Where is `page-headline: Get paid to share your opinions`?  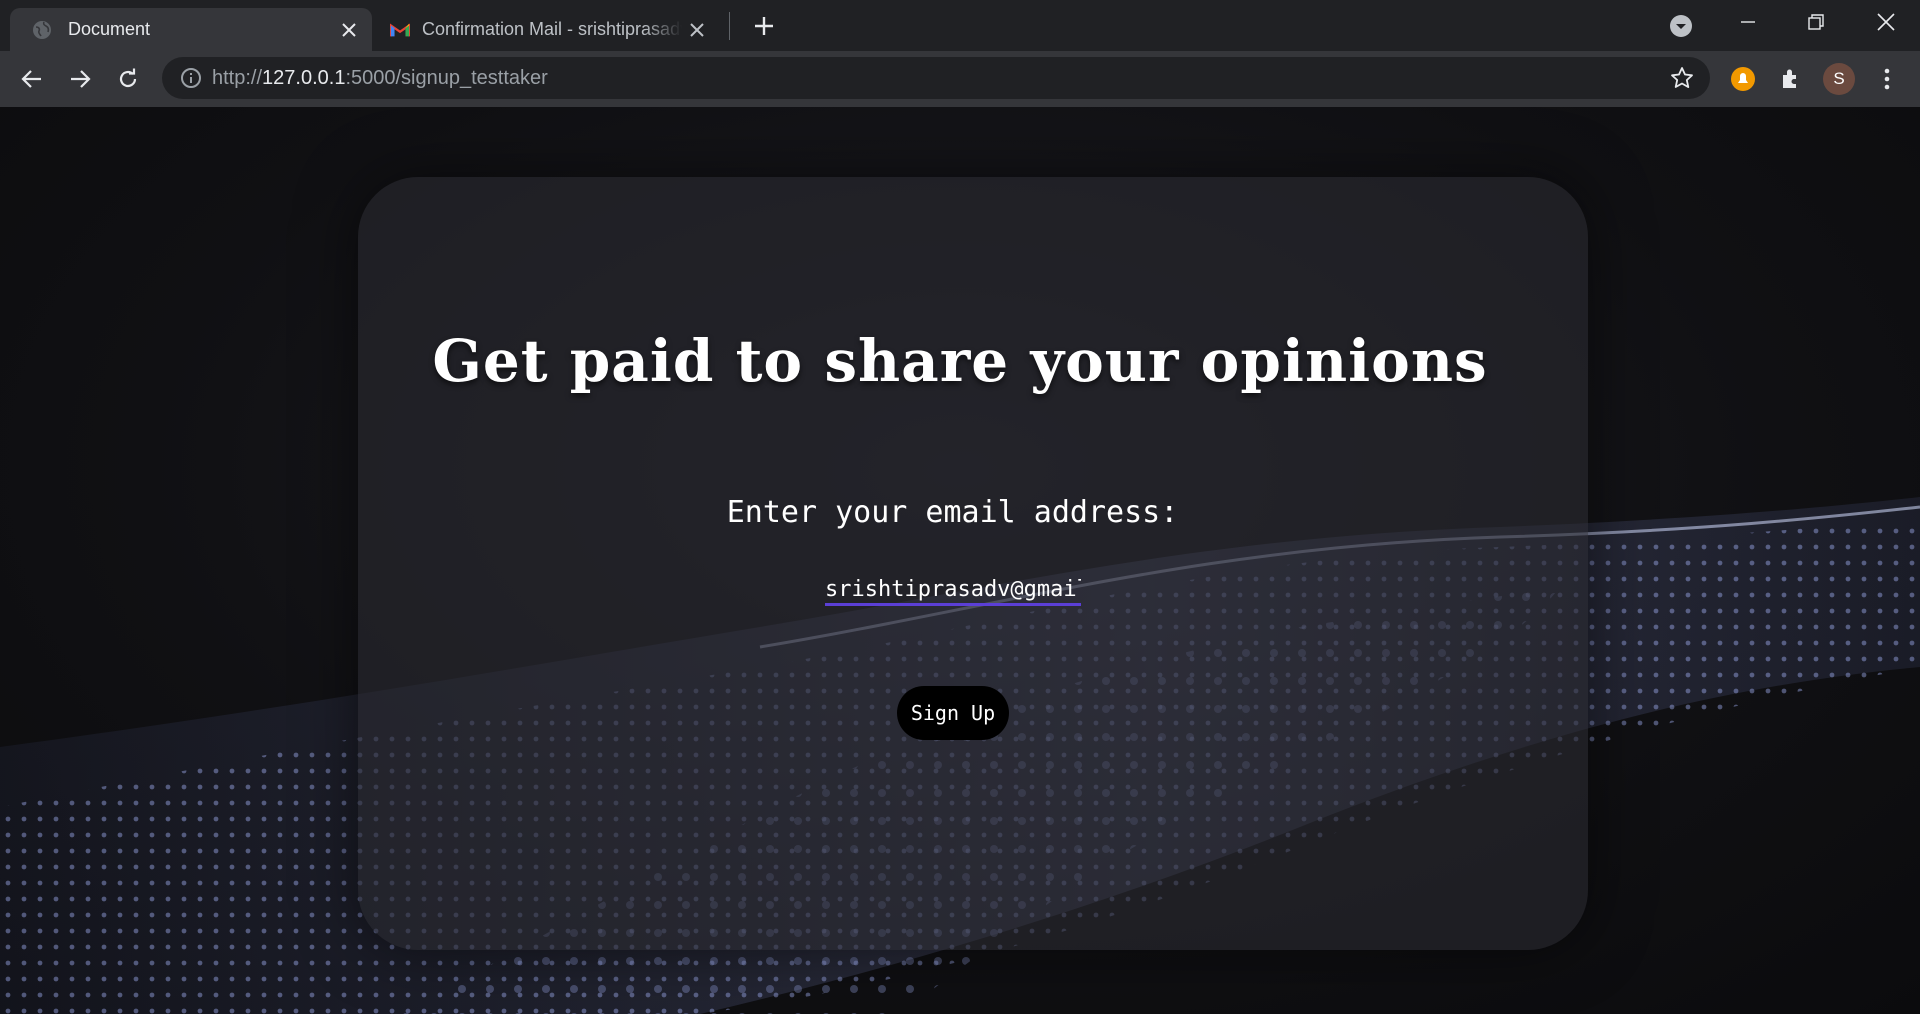 page-headline: Get paid to share your opinions is located at coordinates (960, 361).